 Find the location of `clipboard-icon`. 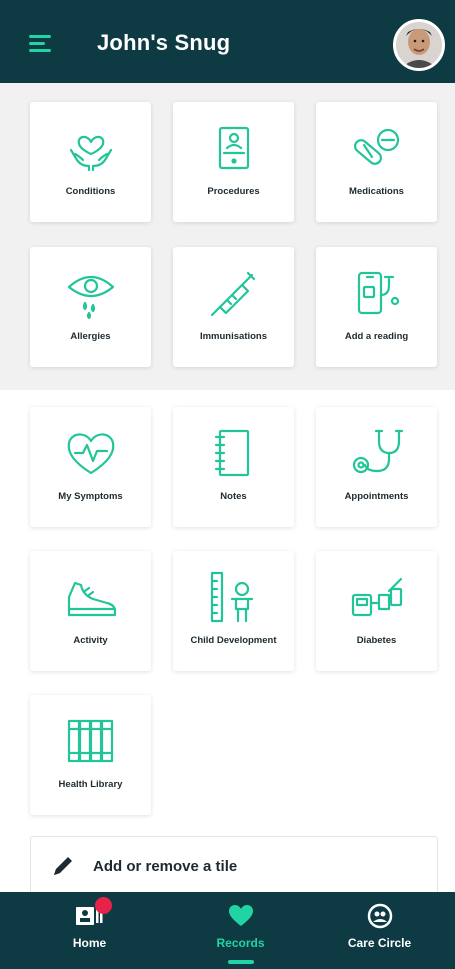

clipboard-icon is located at coordinates (233, 148).